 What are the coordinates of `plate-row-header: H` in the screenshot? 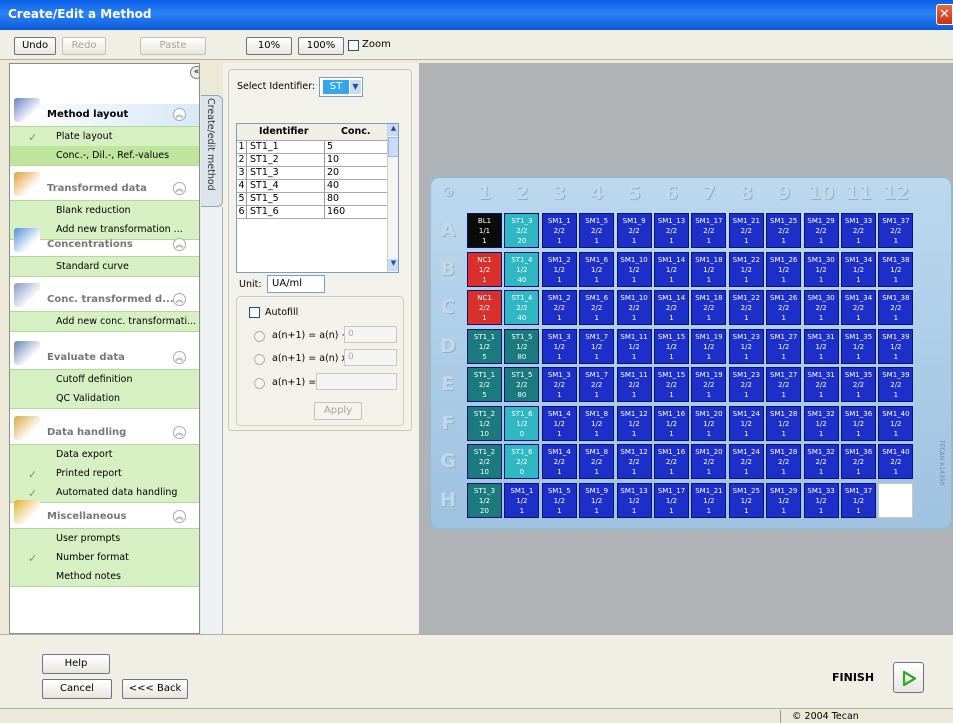 It's located at (448, 500).